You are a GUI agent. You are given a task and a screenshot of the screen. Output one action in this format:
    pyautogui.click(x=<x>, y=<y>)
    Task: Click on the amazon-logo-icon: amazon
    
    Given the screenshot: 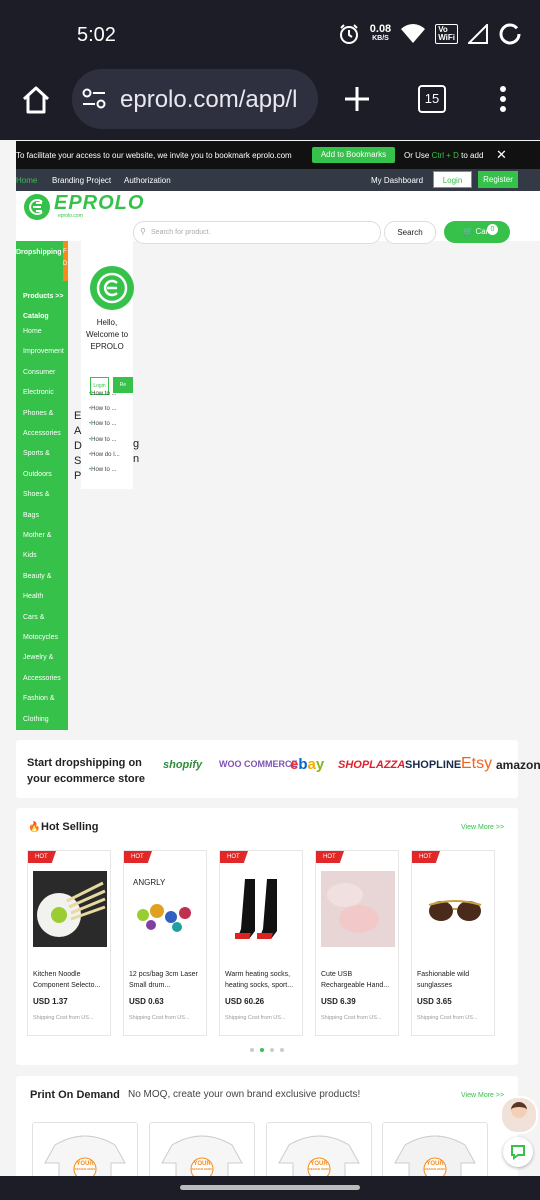 What is the action you would take?
    pyautogui.click(x=518, y=765)
    